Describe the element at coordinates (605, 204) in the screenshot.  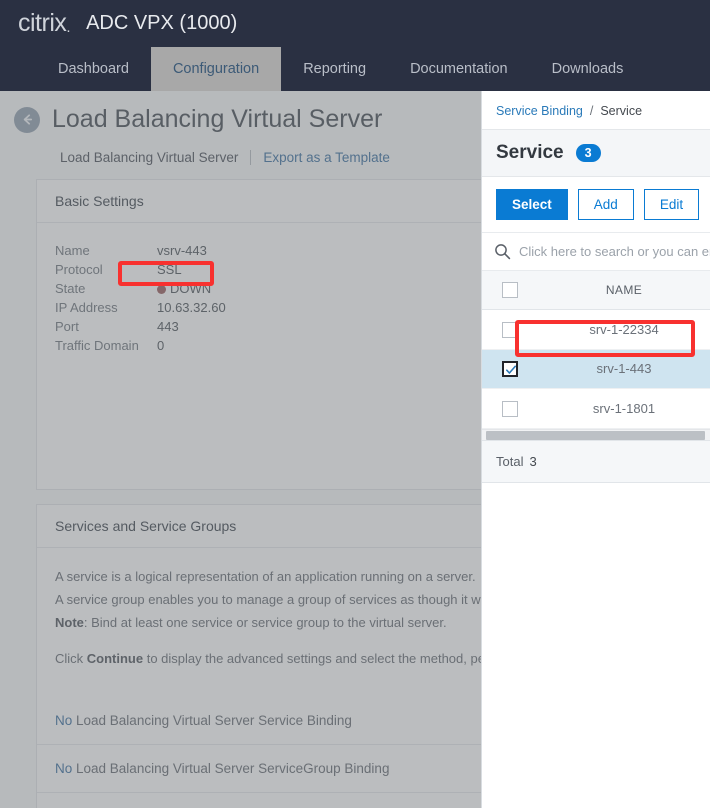
I see `add-button: Add` at that location.